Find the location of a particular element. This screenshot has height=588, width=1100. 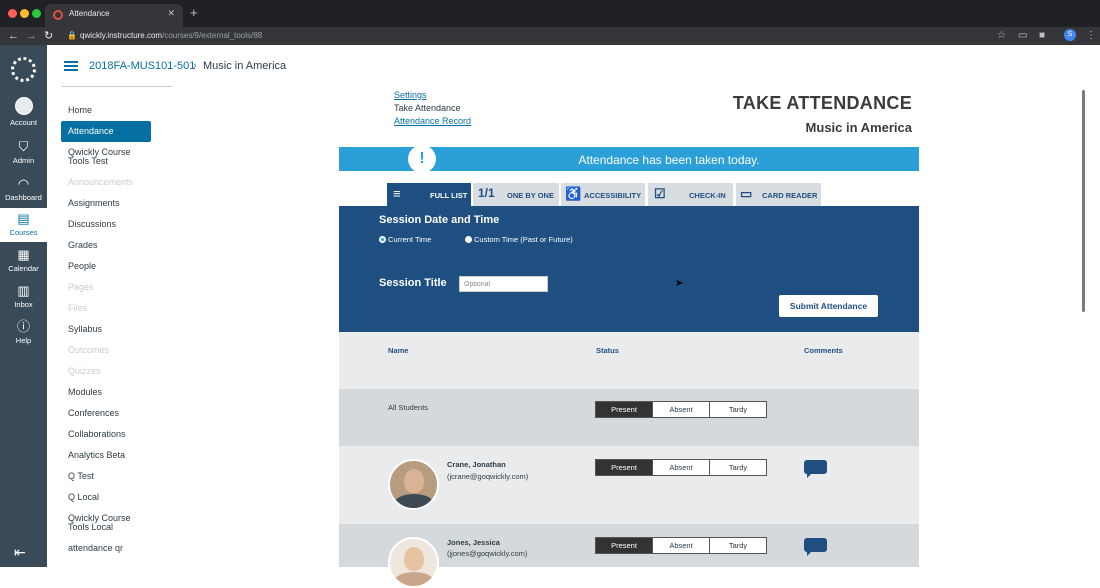

browser-menu-icon: ⋮ is located at coordinates (1091, 36).